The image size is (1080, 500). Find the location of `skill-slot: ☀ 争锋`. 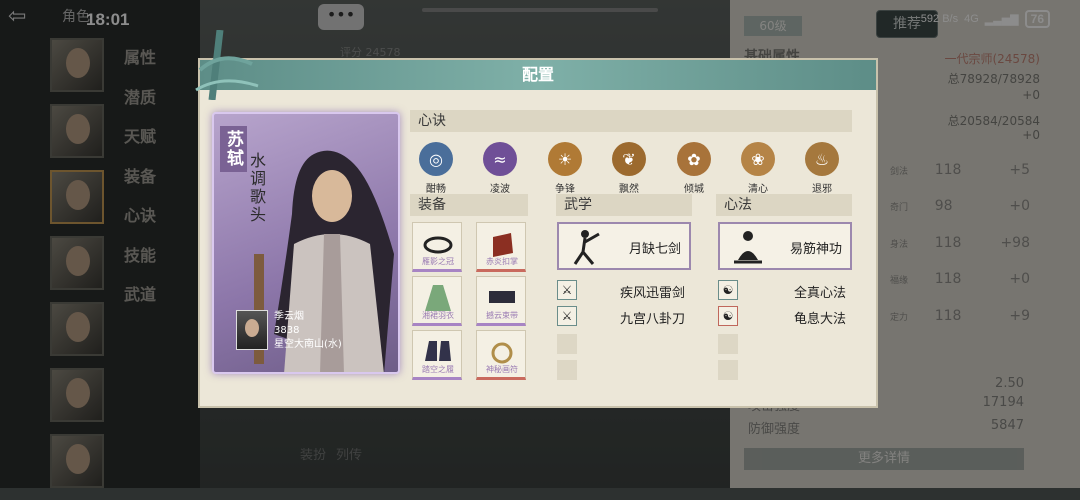

skill-slot: ☀ 争锋 is located at coordinates (565, 168).